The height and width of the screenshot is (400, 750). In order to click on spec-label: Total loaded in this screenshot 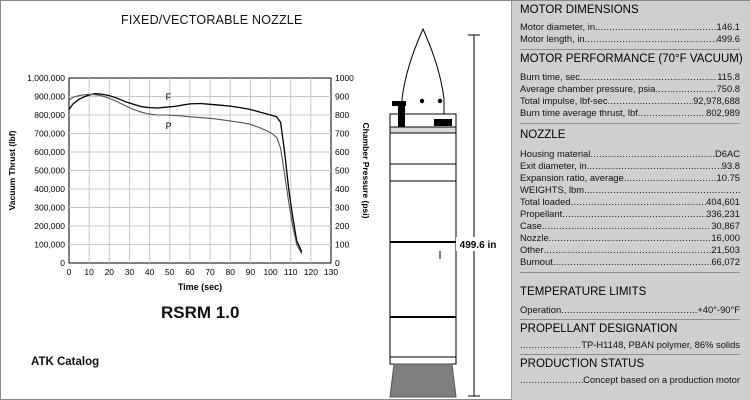, I will do `click(545, 201)`.